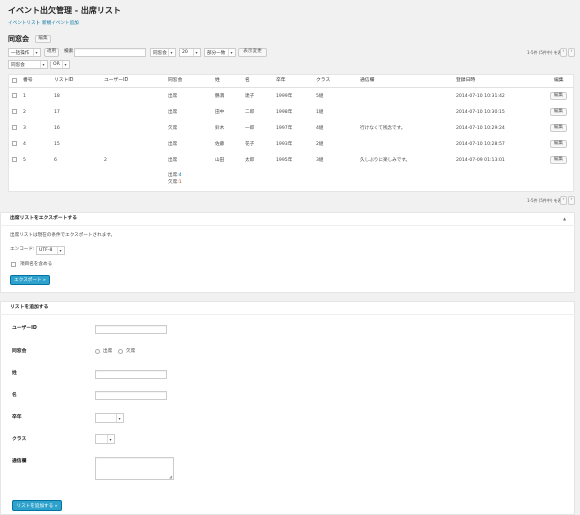 Image resolution: width=580 pixels, height=515 pixels. What do you see at coordinates (185, 52) in the screenshot?
I see `per-page-value: 20` at bounding box center [185, 52].